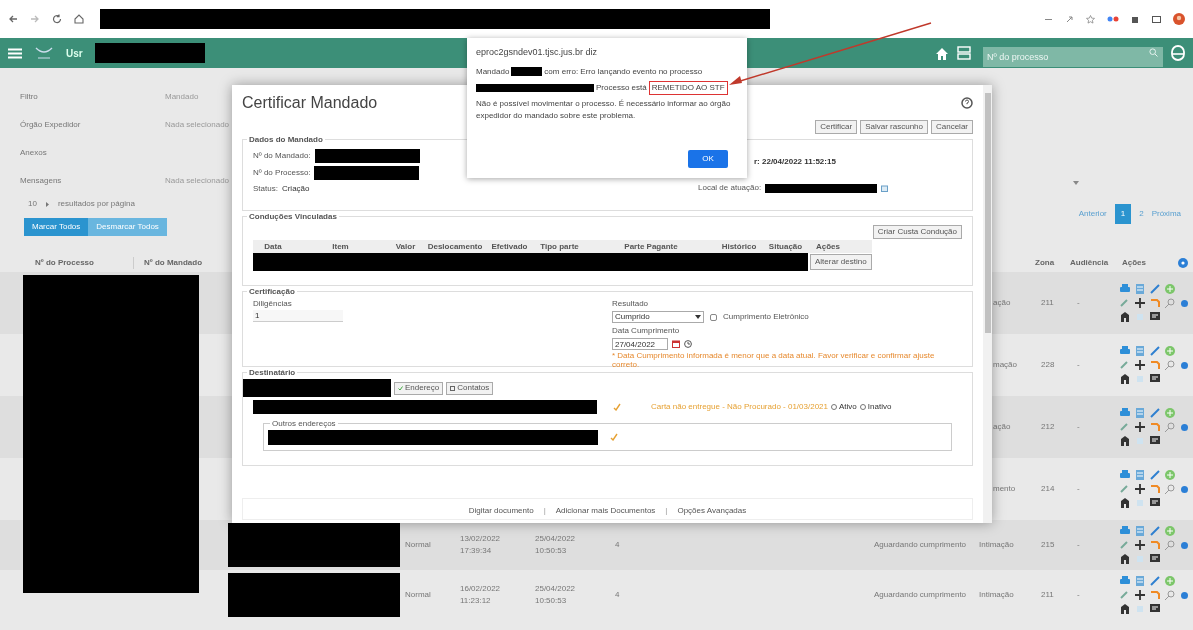 The width and height of the screenshot is (1193, 630). I want to click on window-icon, so click(1156, 19).